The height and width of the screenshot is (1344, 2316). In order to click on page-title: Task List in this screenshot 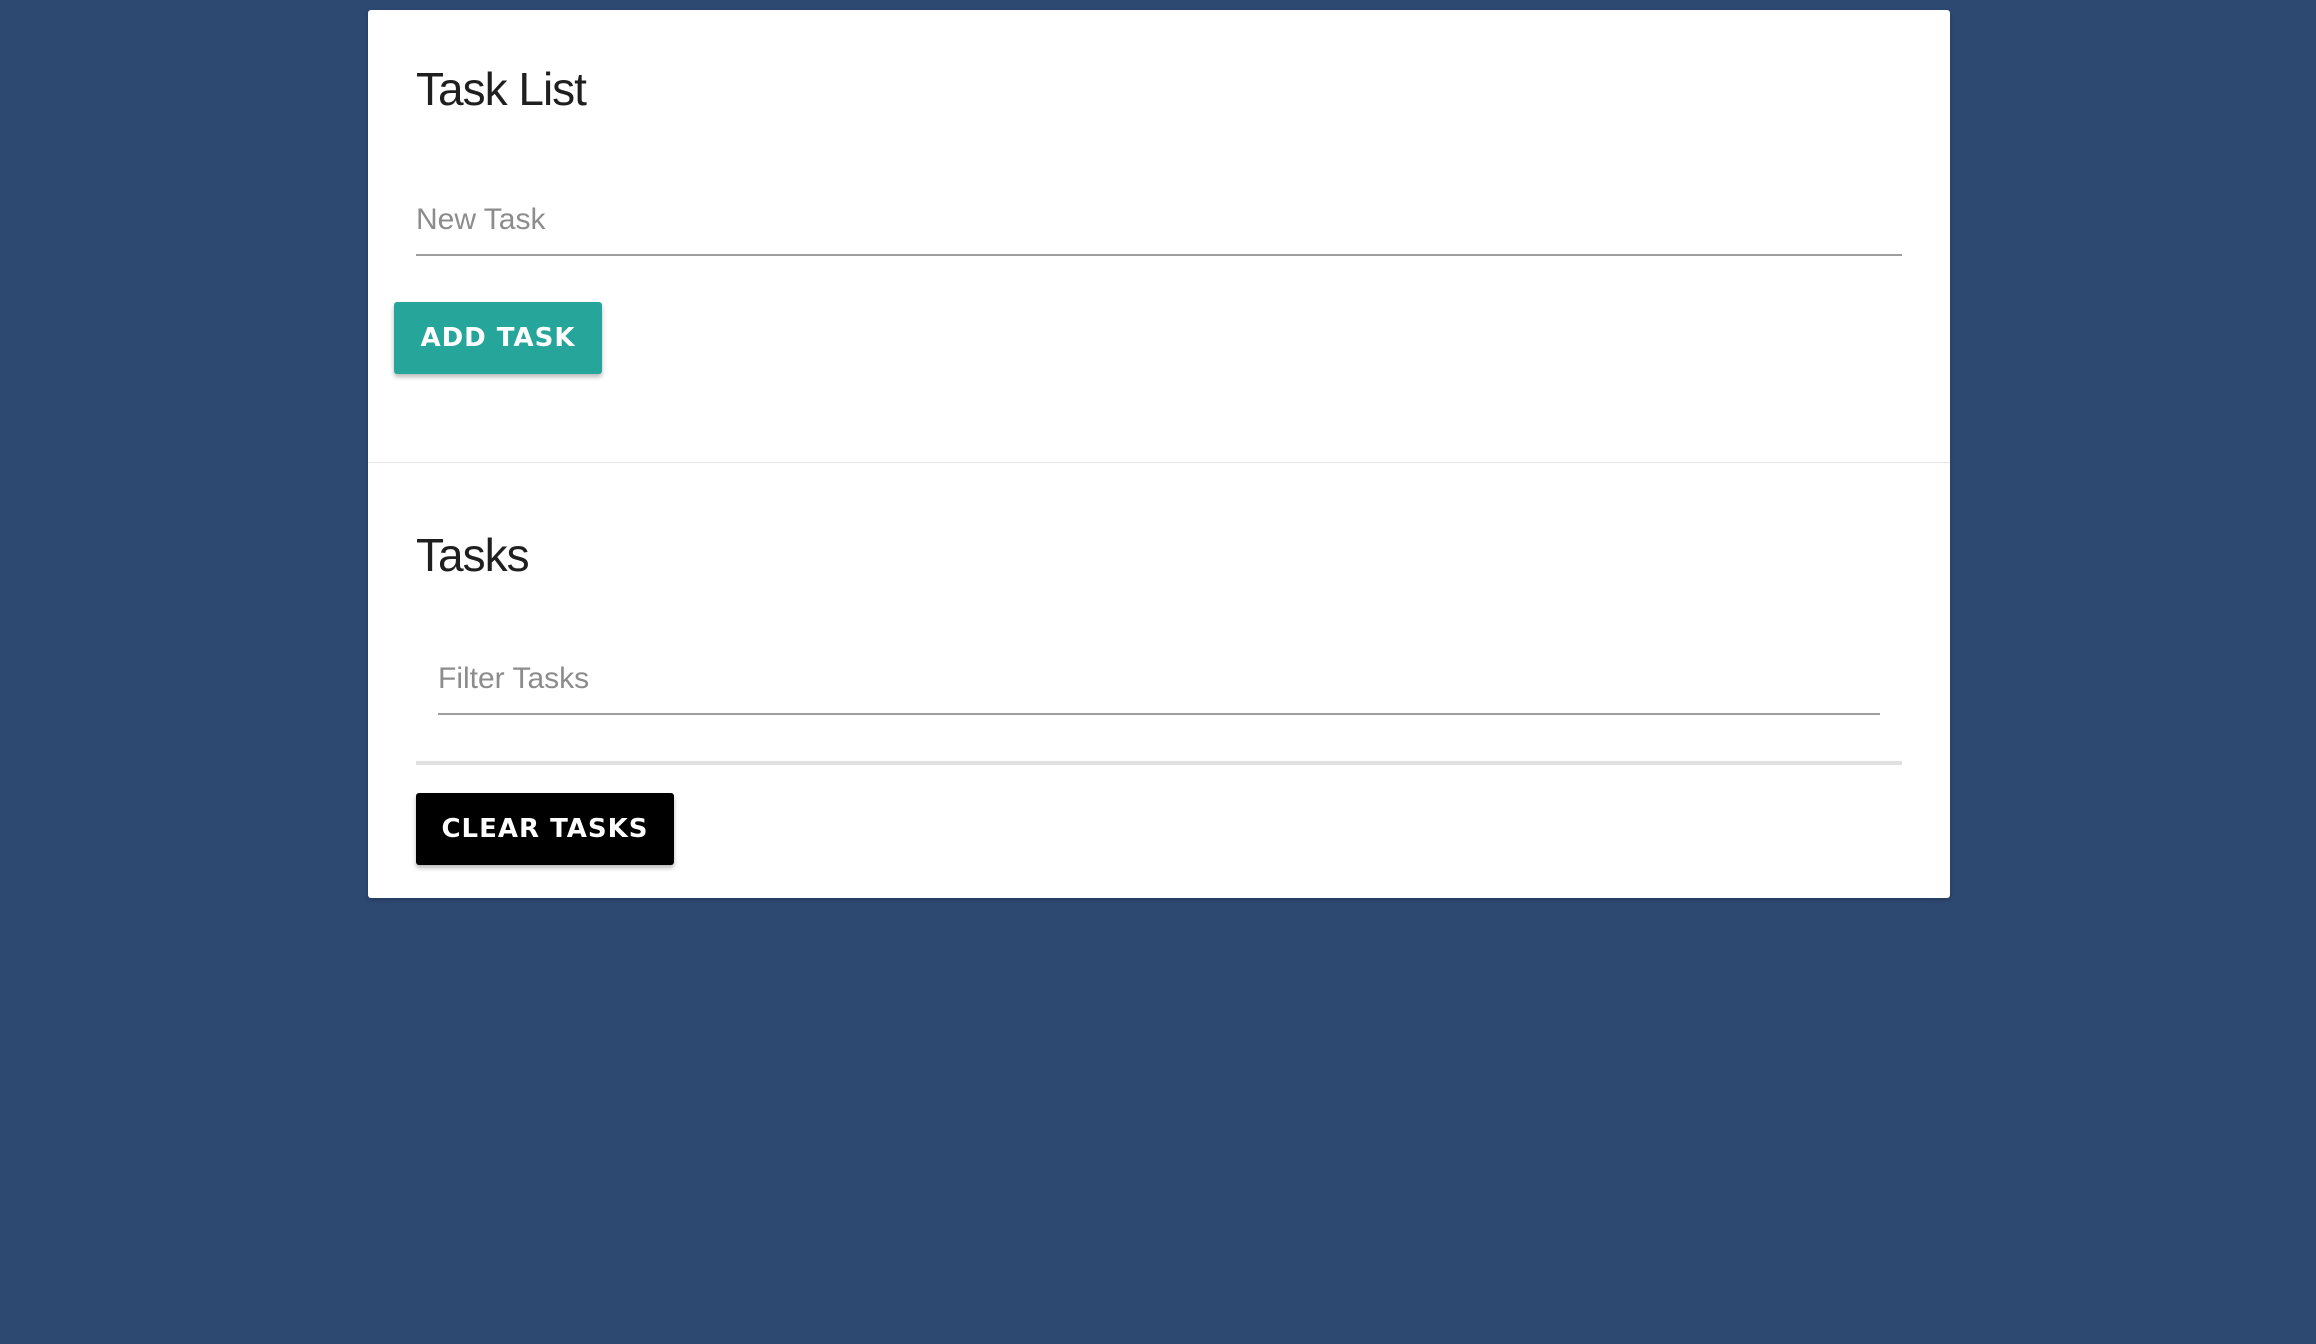, I will do `click(501, 89)`.